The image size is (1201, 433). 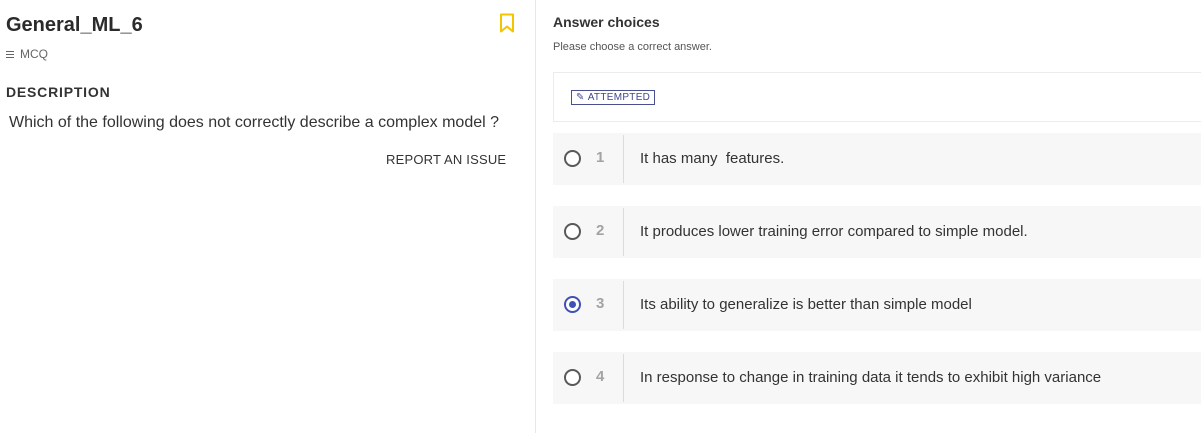 I want to click on question-type-label: MCQ, so click(x=34, y=54).